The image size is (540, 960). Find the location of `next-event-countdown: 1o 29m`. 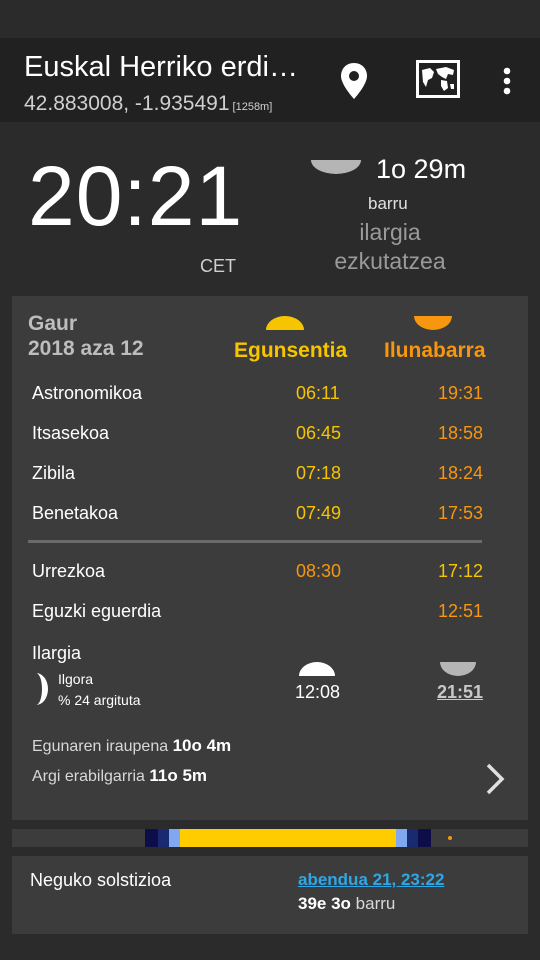

next-event-countdown: 1o 29m is located at coordinates (421, 169).